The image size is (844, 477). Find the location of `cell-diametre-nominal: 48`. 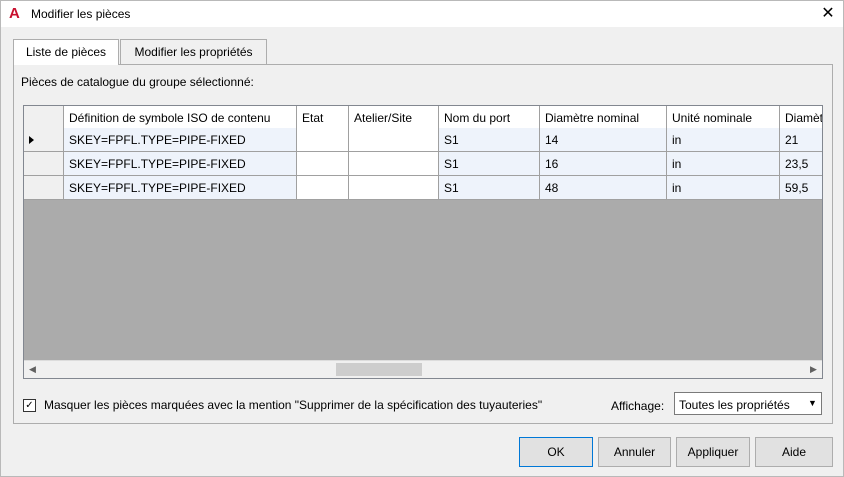

cell-diametre-nominal: 48 is located at coordinates (603, 188).